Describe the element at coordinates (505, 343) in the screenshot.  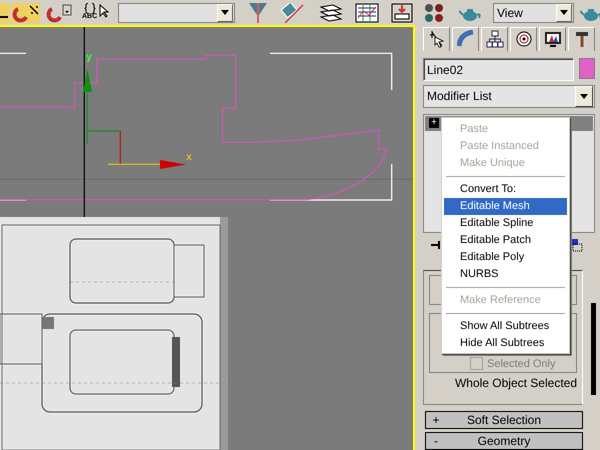
I see `menu-item: Hide All Subtrees` at that location.